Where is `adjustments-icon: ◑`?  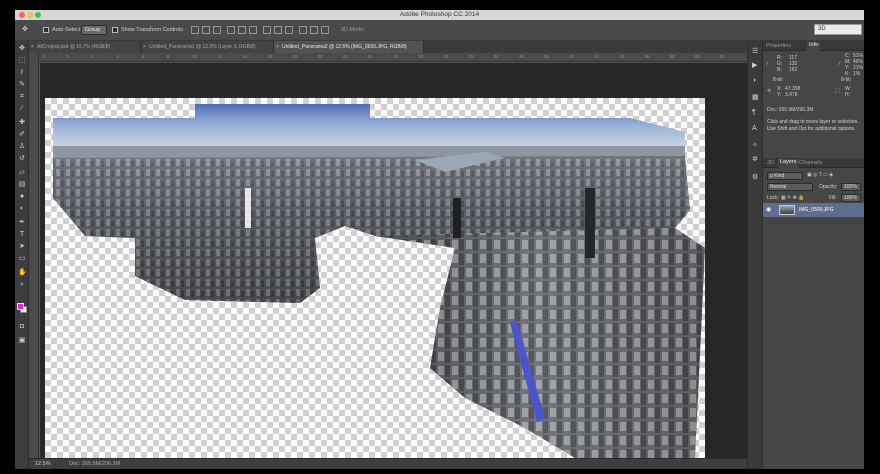 adjustments-icon: ◑ is located at coordinates (754, 80).